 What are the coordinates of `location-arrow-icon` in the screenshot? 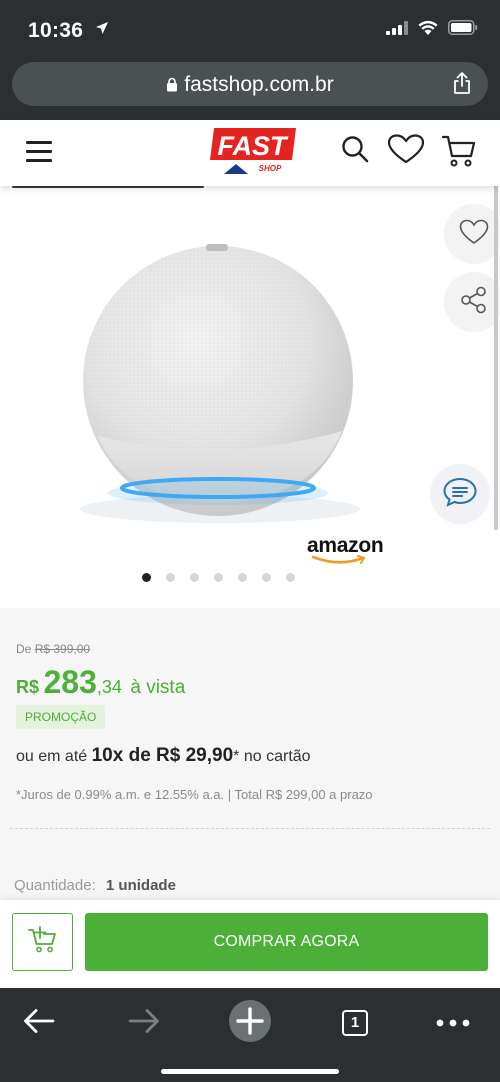 It's located at (102, 29).